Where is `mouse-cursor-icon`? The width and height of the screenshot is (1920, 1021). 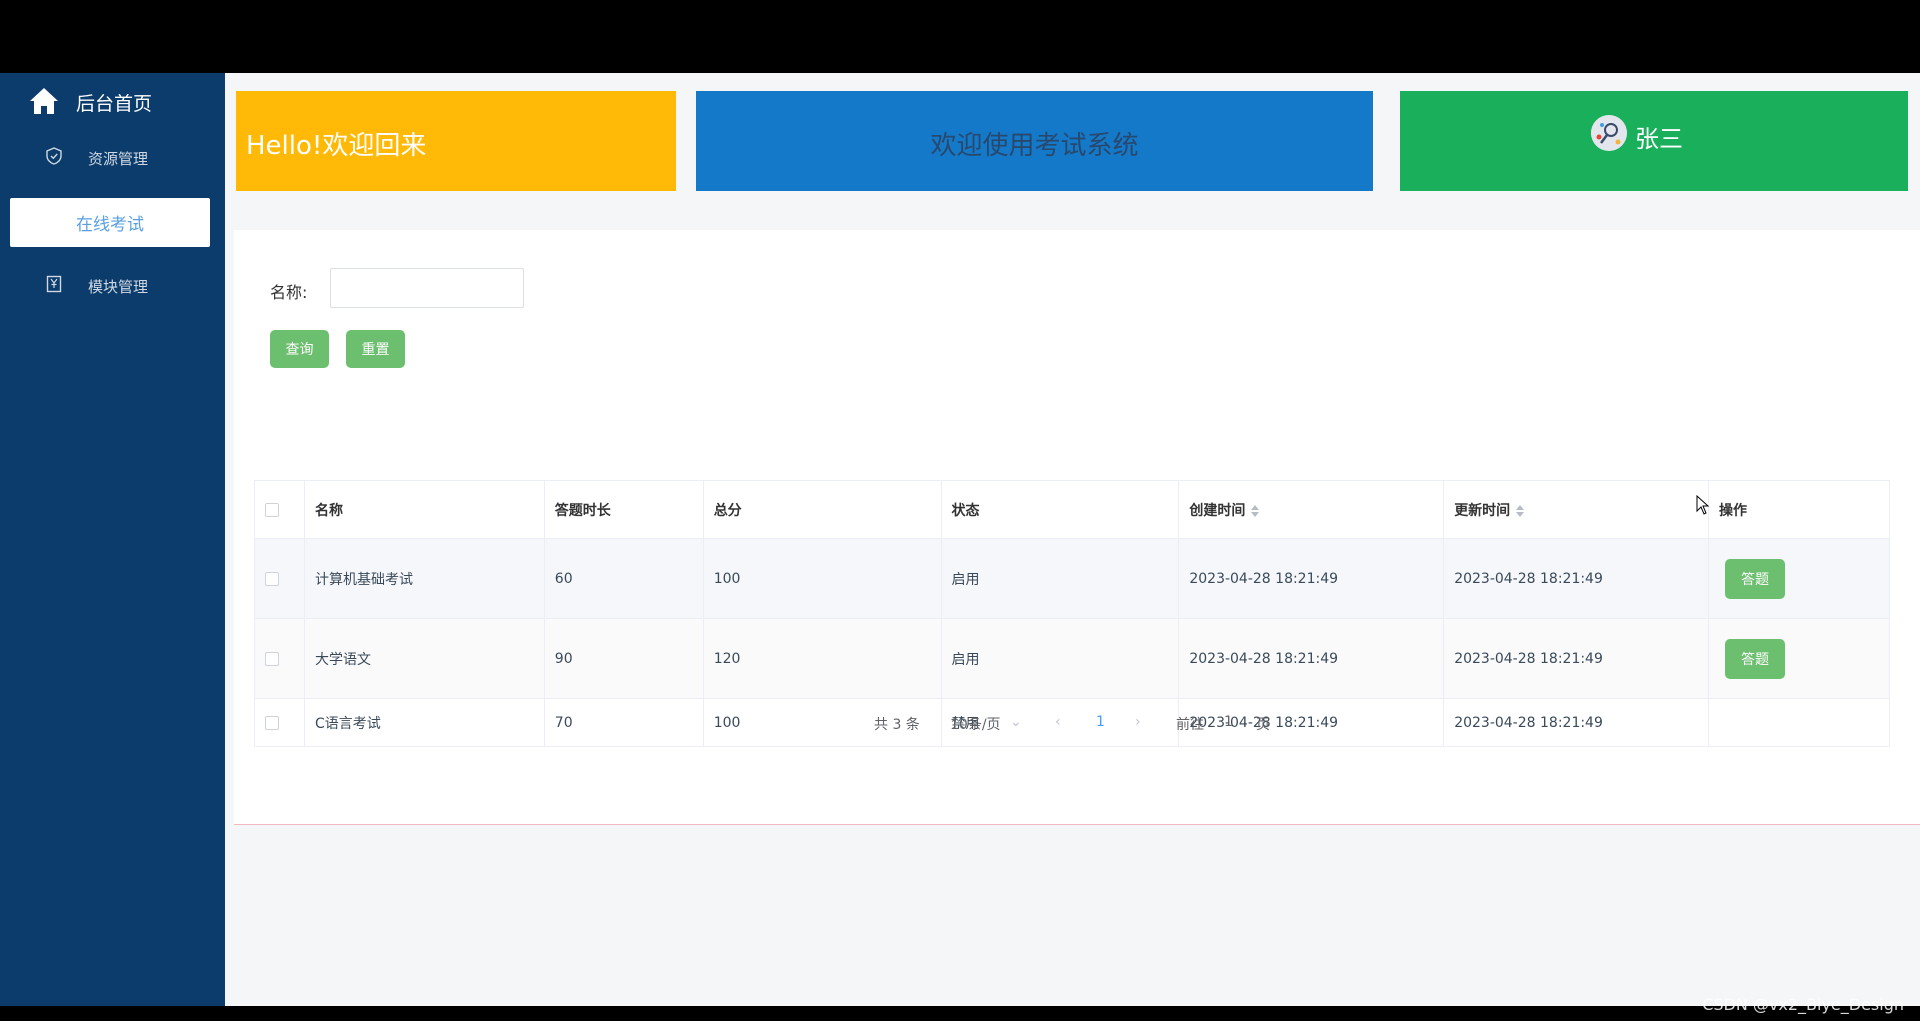
mouse-cursor-icon is located at coordinates (1703, 505).